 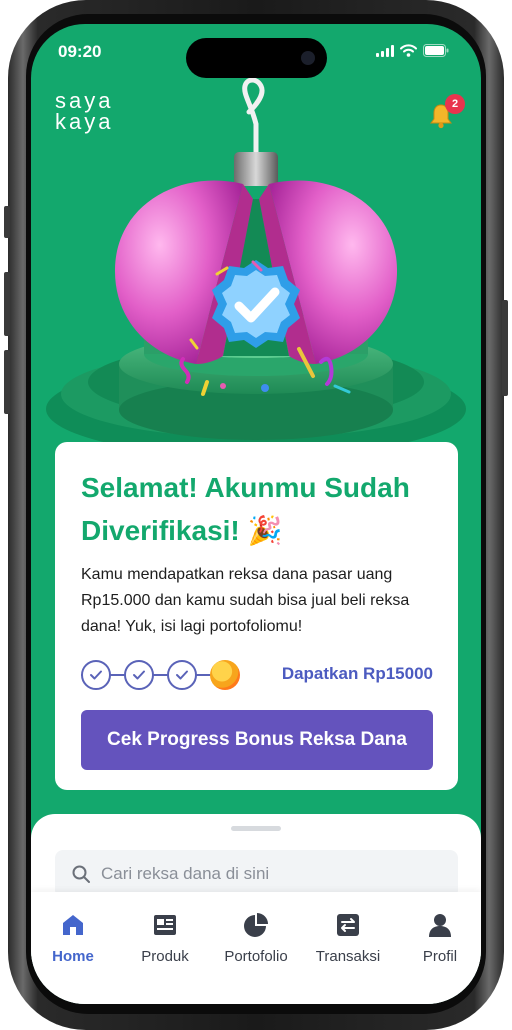 What do you see at coordinates (225, 675) in the screenshot?
I see `coin-icon` at bounding box center [225, 675].